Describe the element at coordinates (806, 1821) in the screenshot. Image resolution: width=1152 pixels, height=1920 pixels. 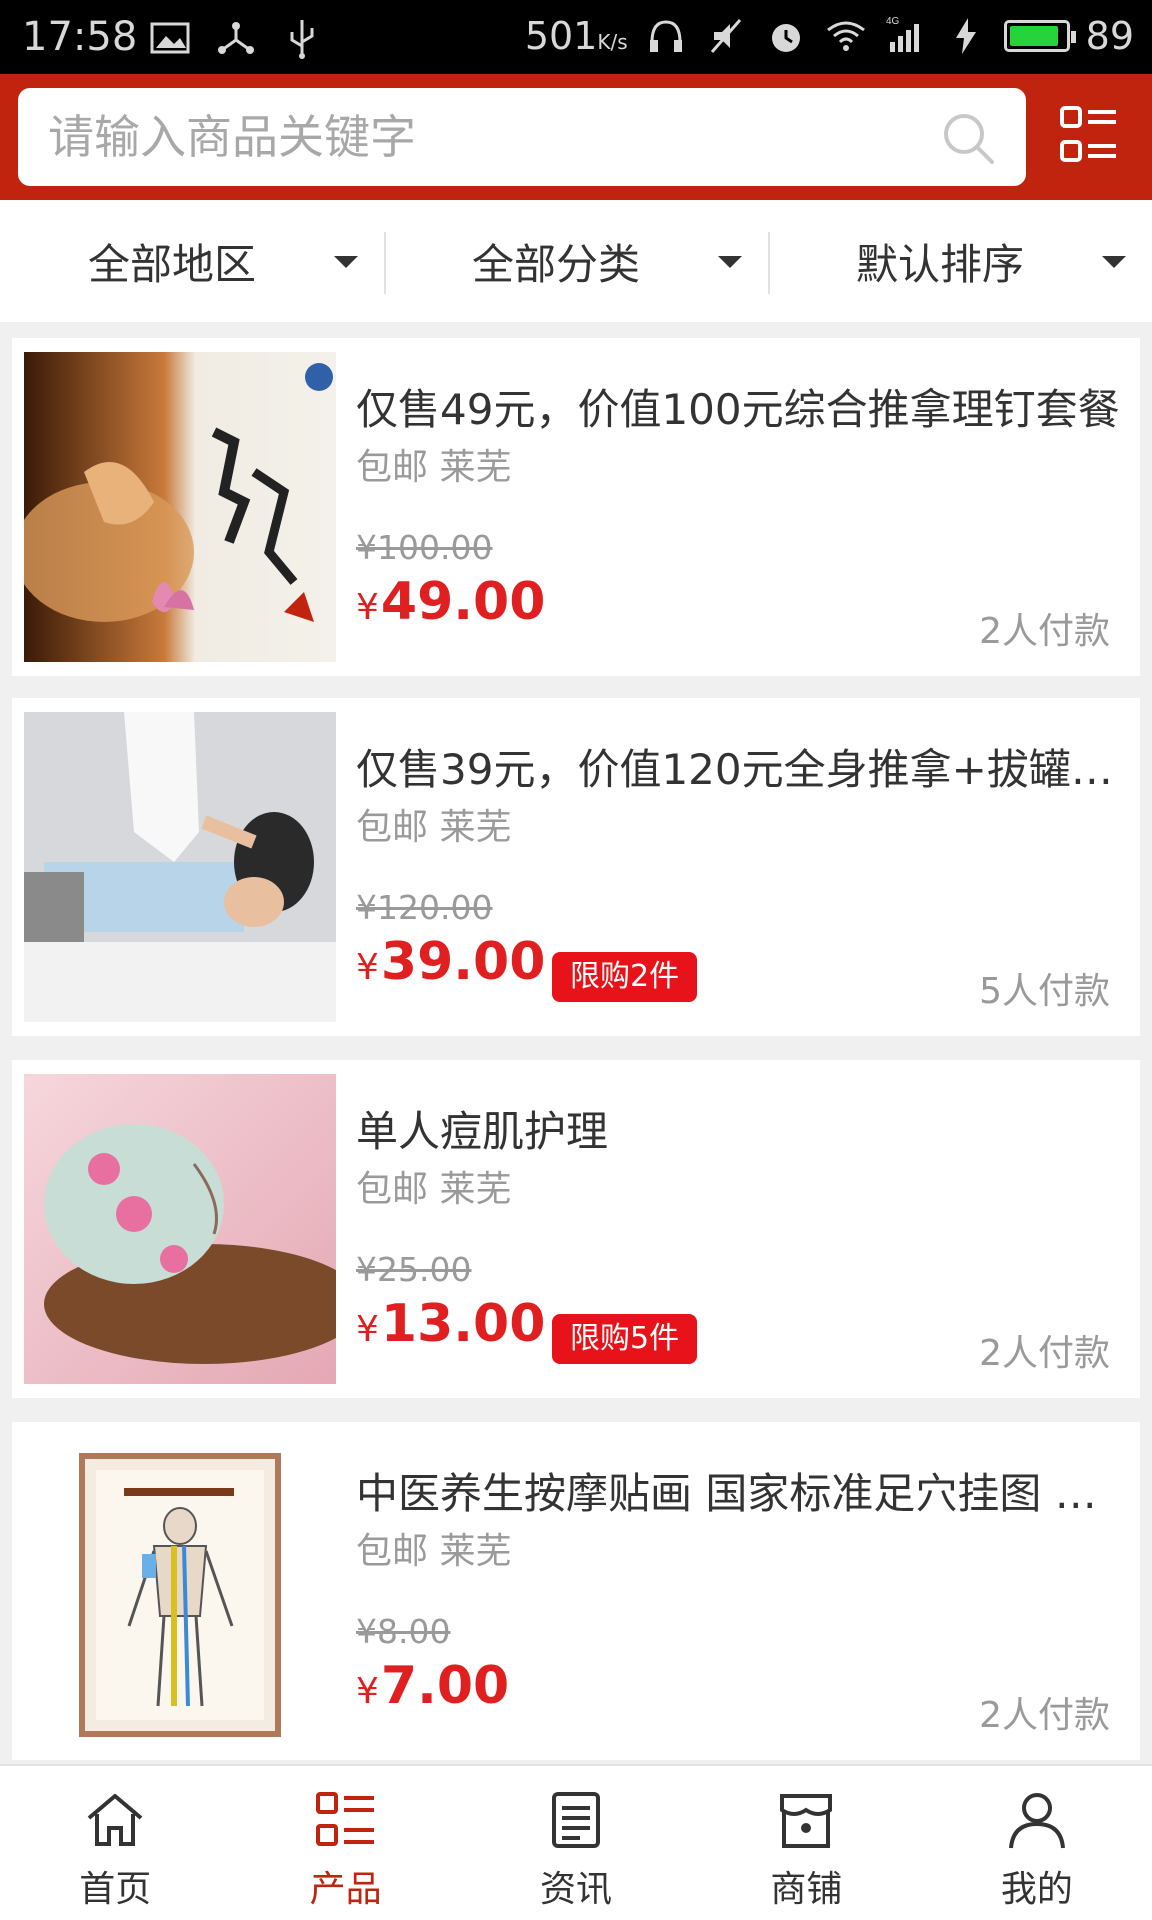
I see `shop-icon` at that location.